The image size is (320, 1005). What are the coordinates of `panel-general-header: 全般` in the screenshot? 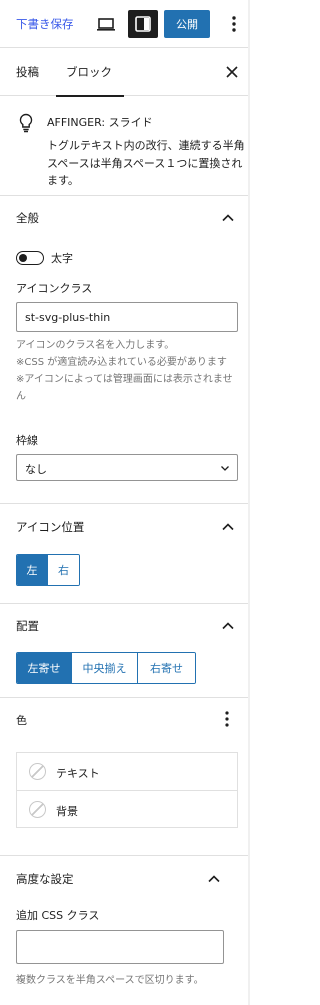 It's located at (125, 218).